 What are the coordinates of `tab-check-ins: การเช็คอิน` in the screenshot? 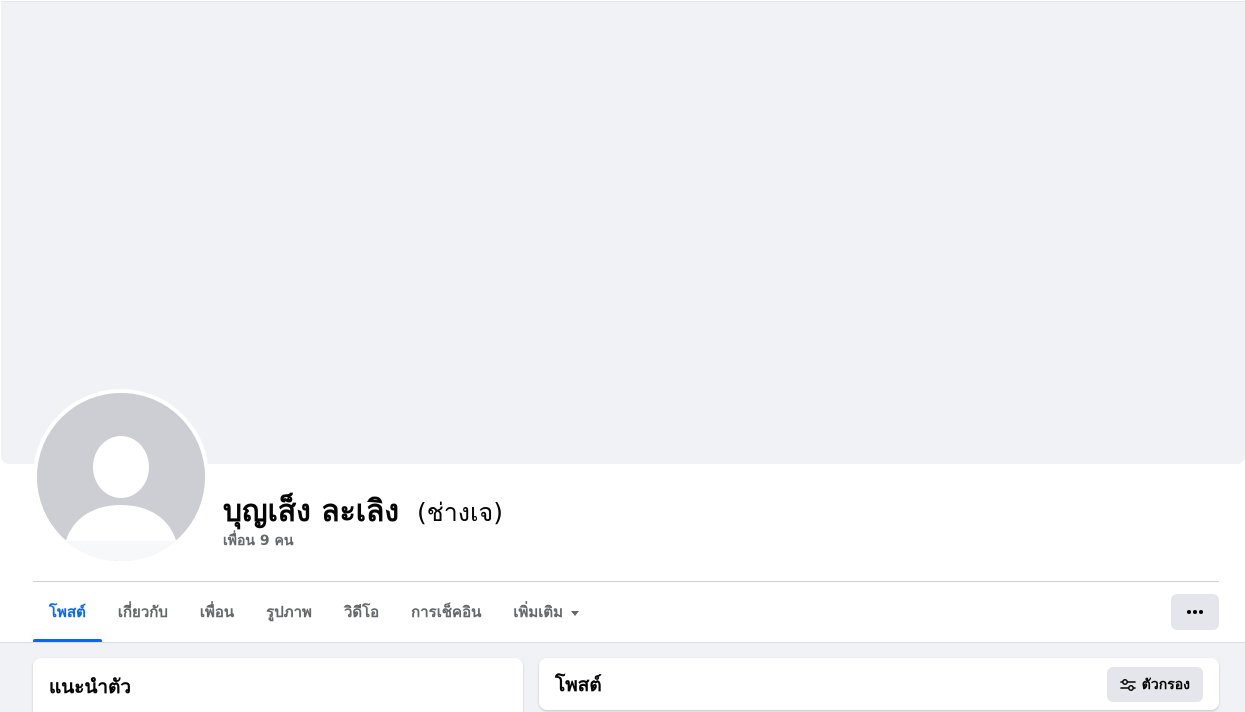 It's located at (446, 612).